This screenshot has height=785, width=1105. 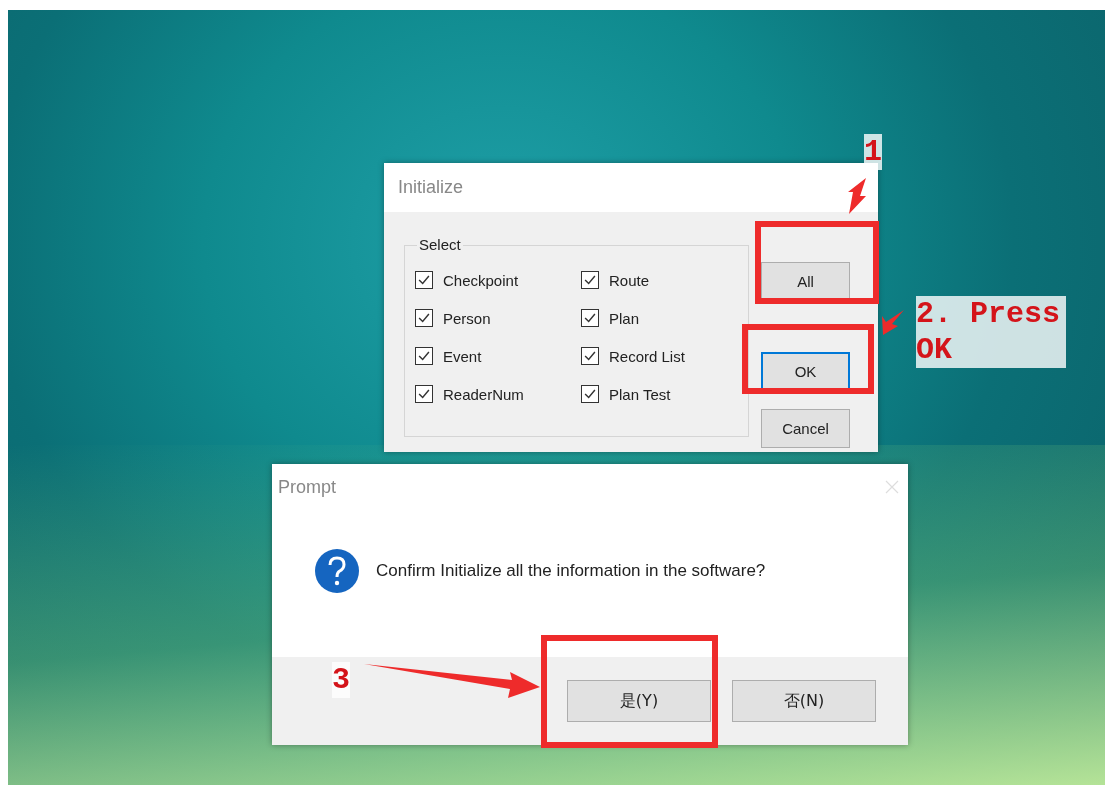 What do you see at coordinates (337, 570) in the screenshot?
I see `question-icon` at bounding box center [337, 570].